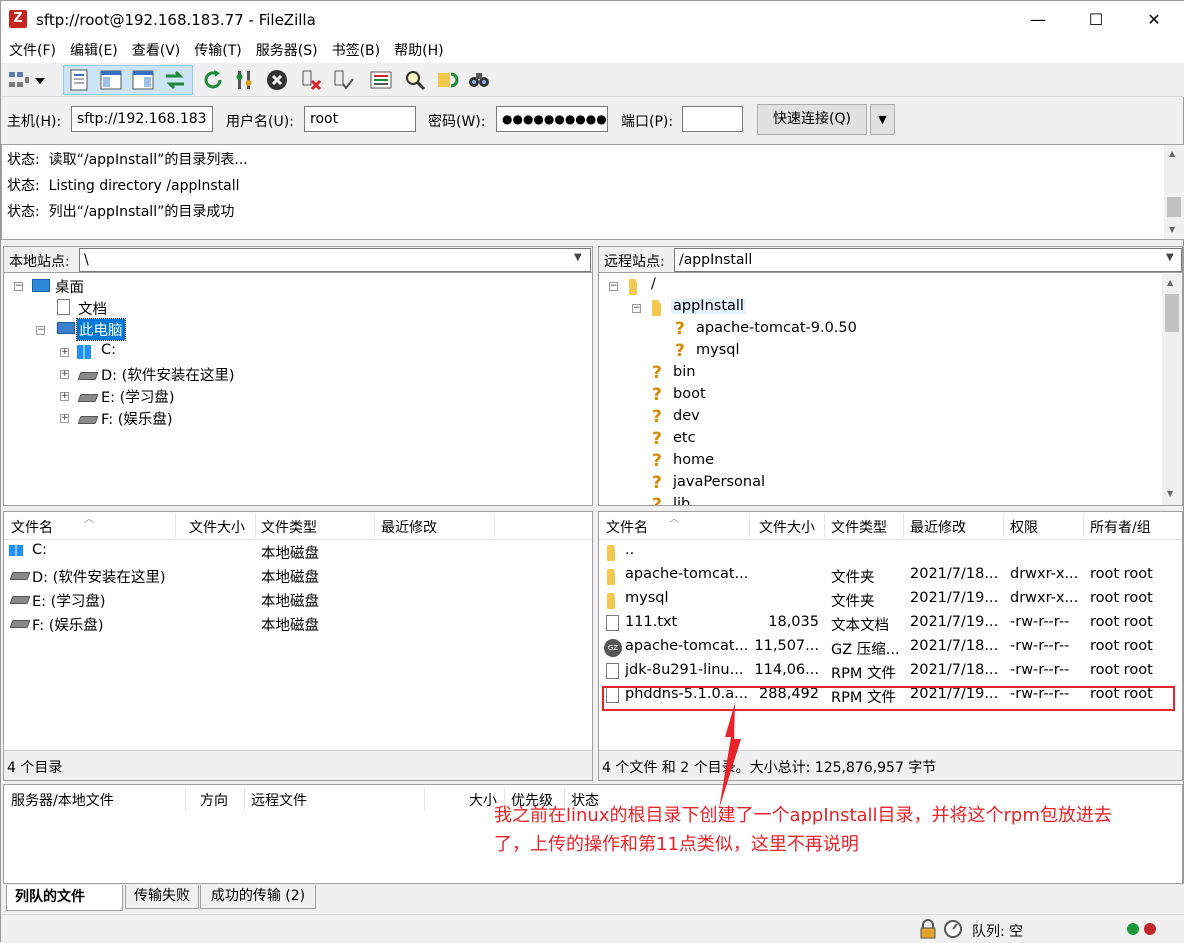 The height and width of the screenshot is (943, 1184). What do you see at coordinates (287, 51) in the screenshot?
I see `menu-server: 服务器(S)` at bounding box center [287, 51].